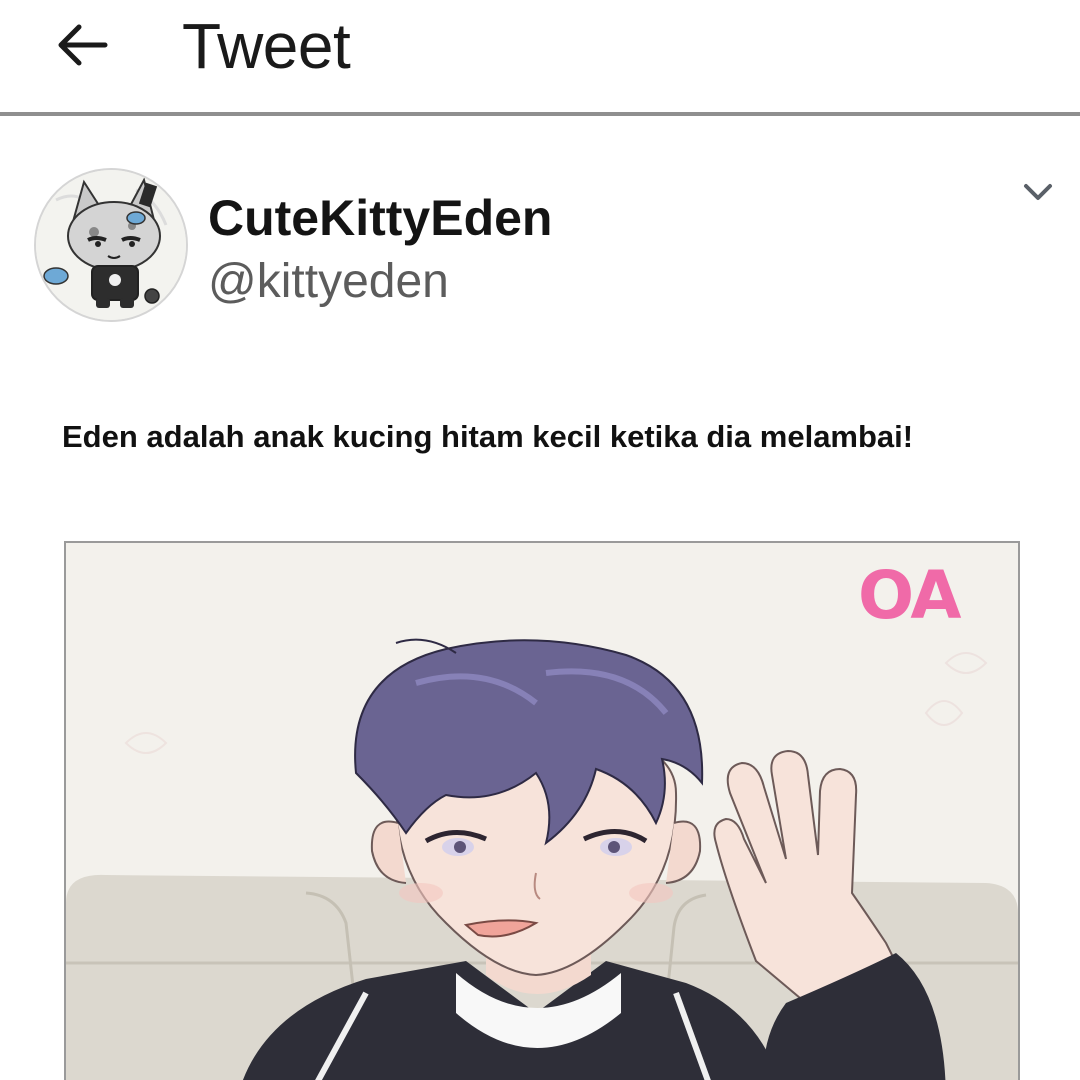 This screenshot has width=1080, height=1080. What do you see at coordinates (540, 56) in the screenshot?
I see `top-bar: Tweet` at bounding box center [540, 56].